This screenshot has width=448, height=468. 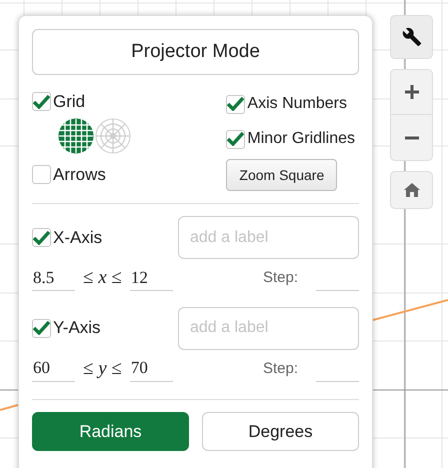 What do you see at coordinates (77, 237) in the screenshot?
I see `checkbox-label: X-Axis` at bounding box center [77, 237].